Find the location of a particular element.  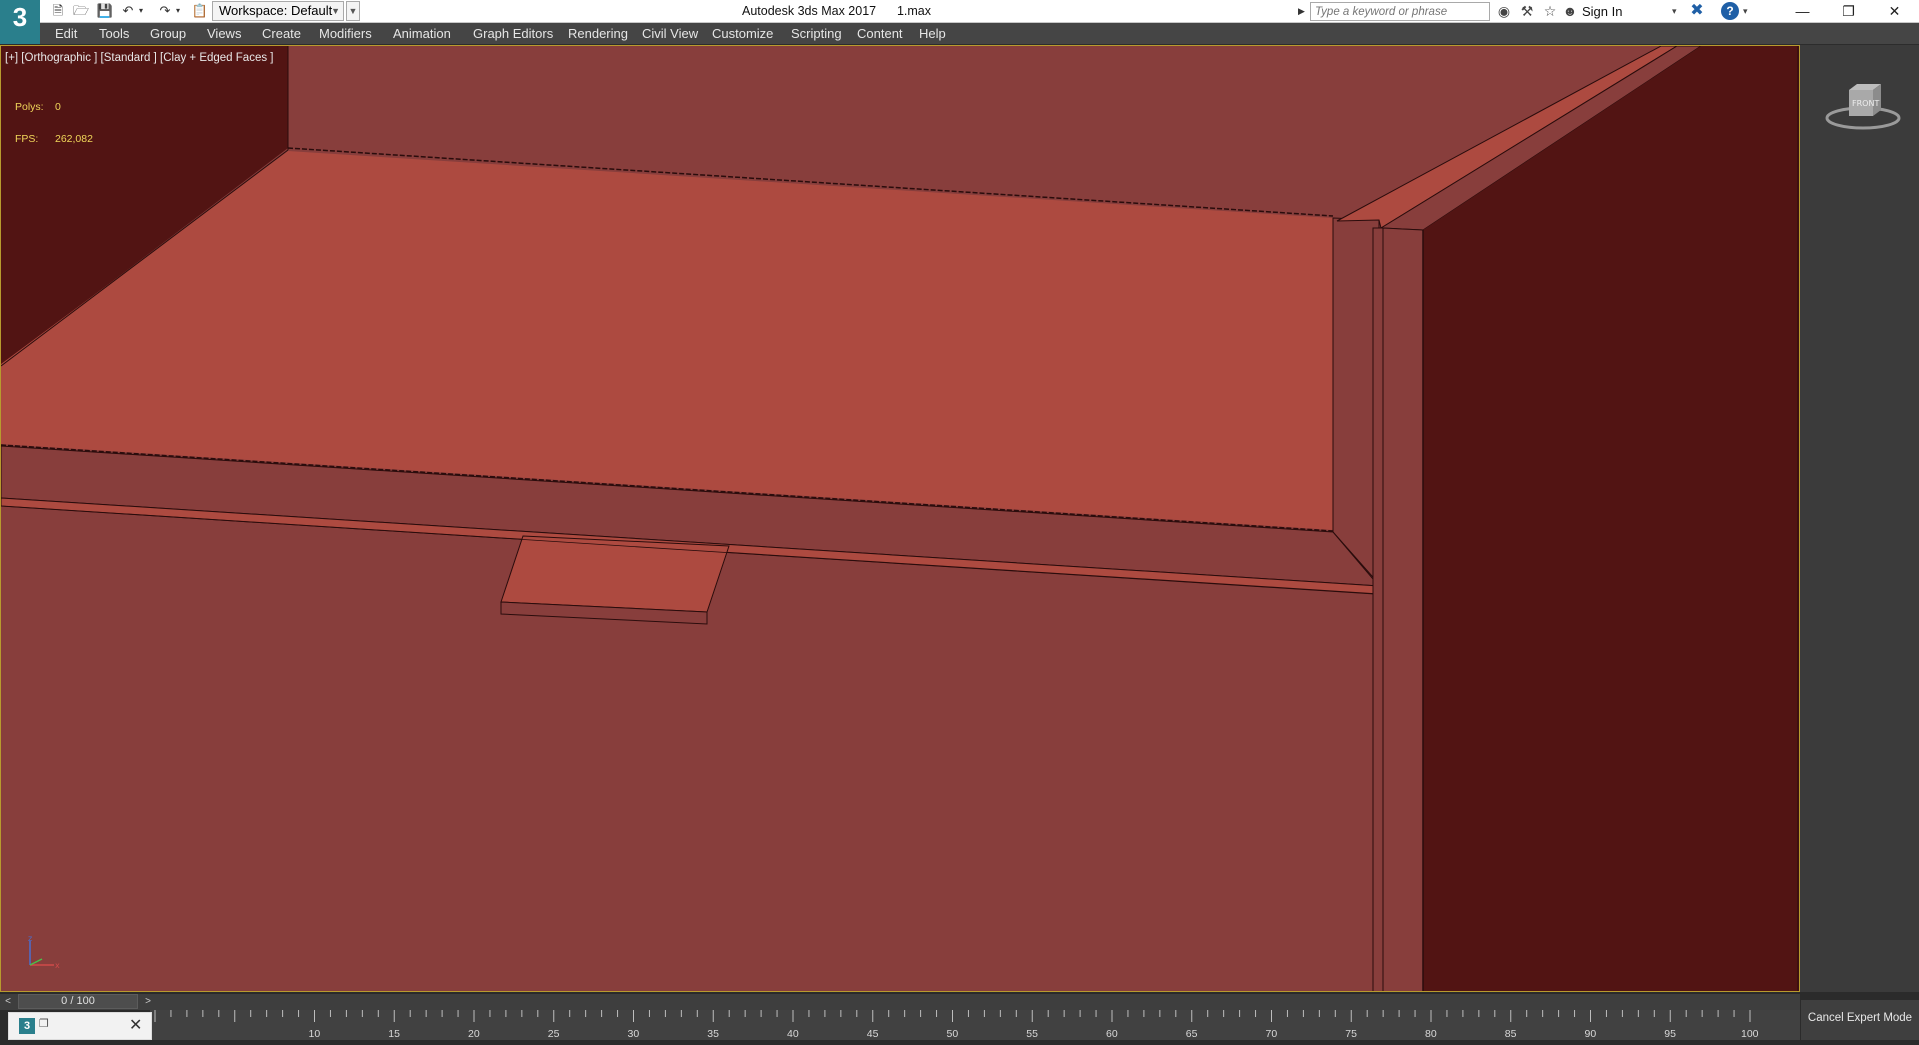

vertical-post is located at coordinates (1378, 609).